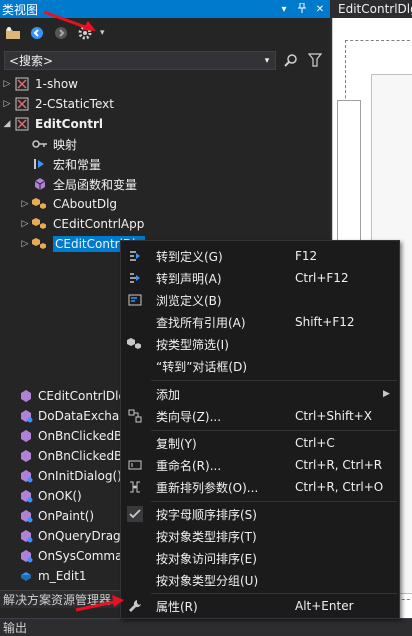 The width and height of the screenshot is (412, 636). What do you see at coordinates (135, 256) in the screenshot?
I see `goto-definition-icon` at bounding box center [135, 256].